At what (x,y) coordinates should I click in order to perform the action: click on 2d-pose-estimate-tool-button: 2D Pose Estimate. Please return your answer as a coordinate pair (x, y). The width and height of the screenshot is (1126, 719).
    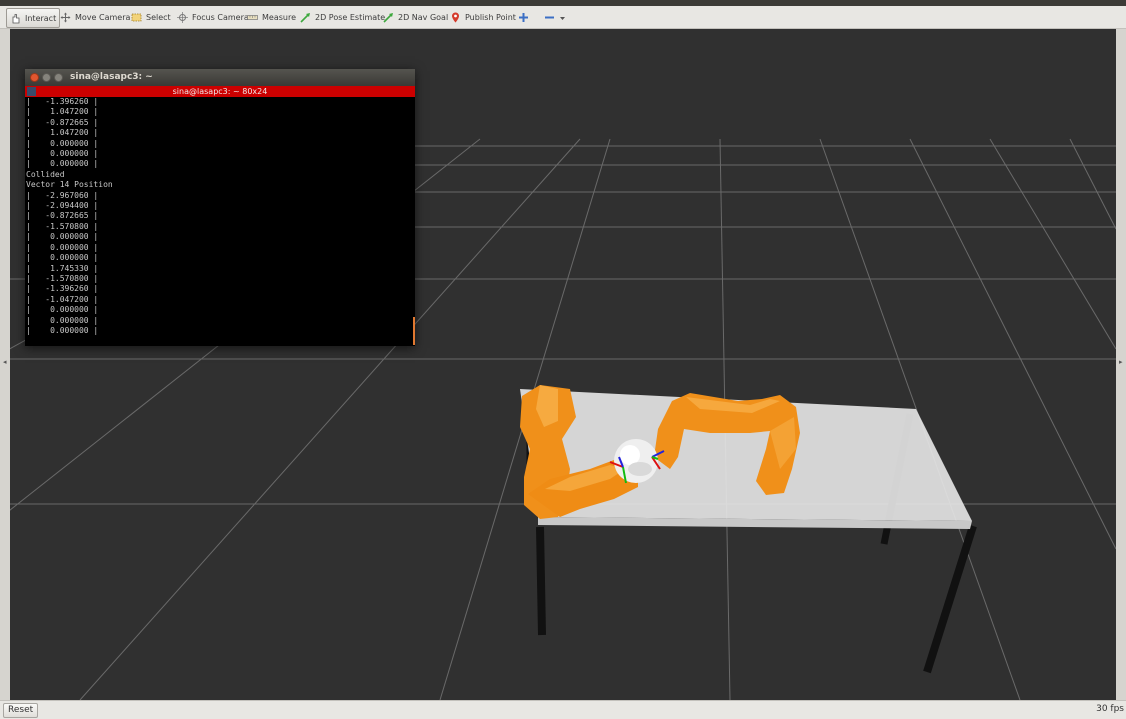
    Looking at the image, I should click on (342, 17).